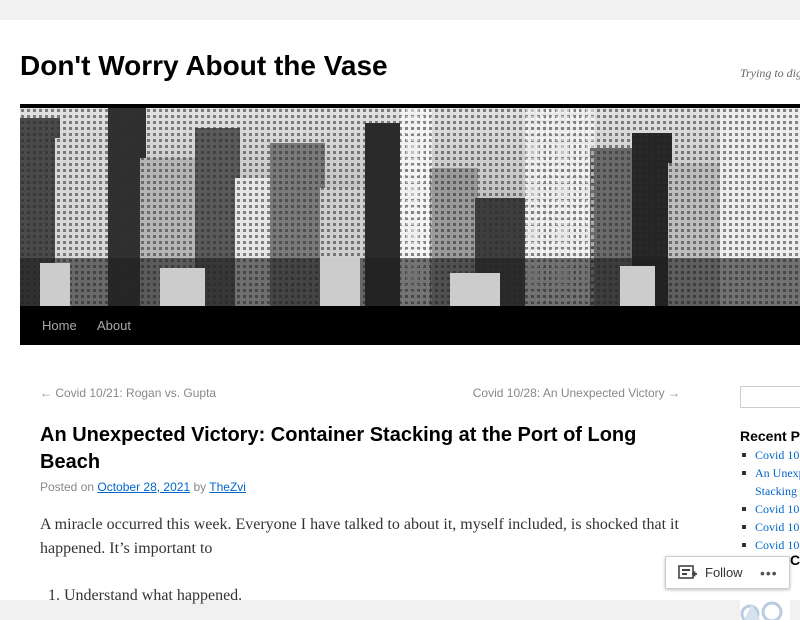  What do you see at coordinates (59, 325) in the screenshot?
I see `nav-item-home: Home` at bounding box center [59, 325].